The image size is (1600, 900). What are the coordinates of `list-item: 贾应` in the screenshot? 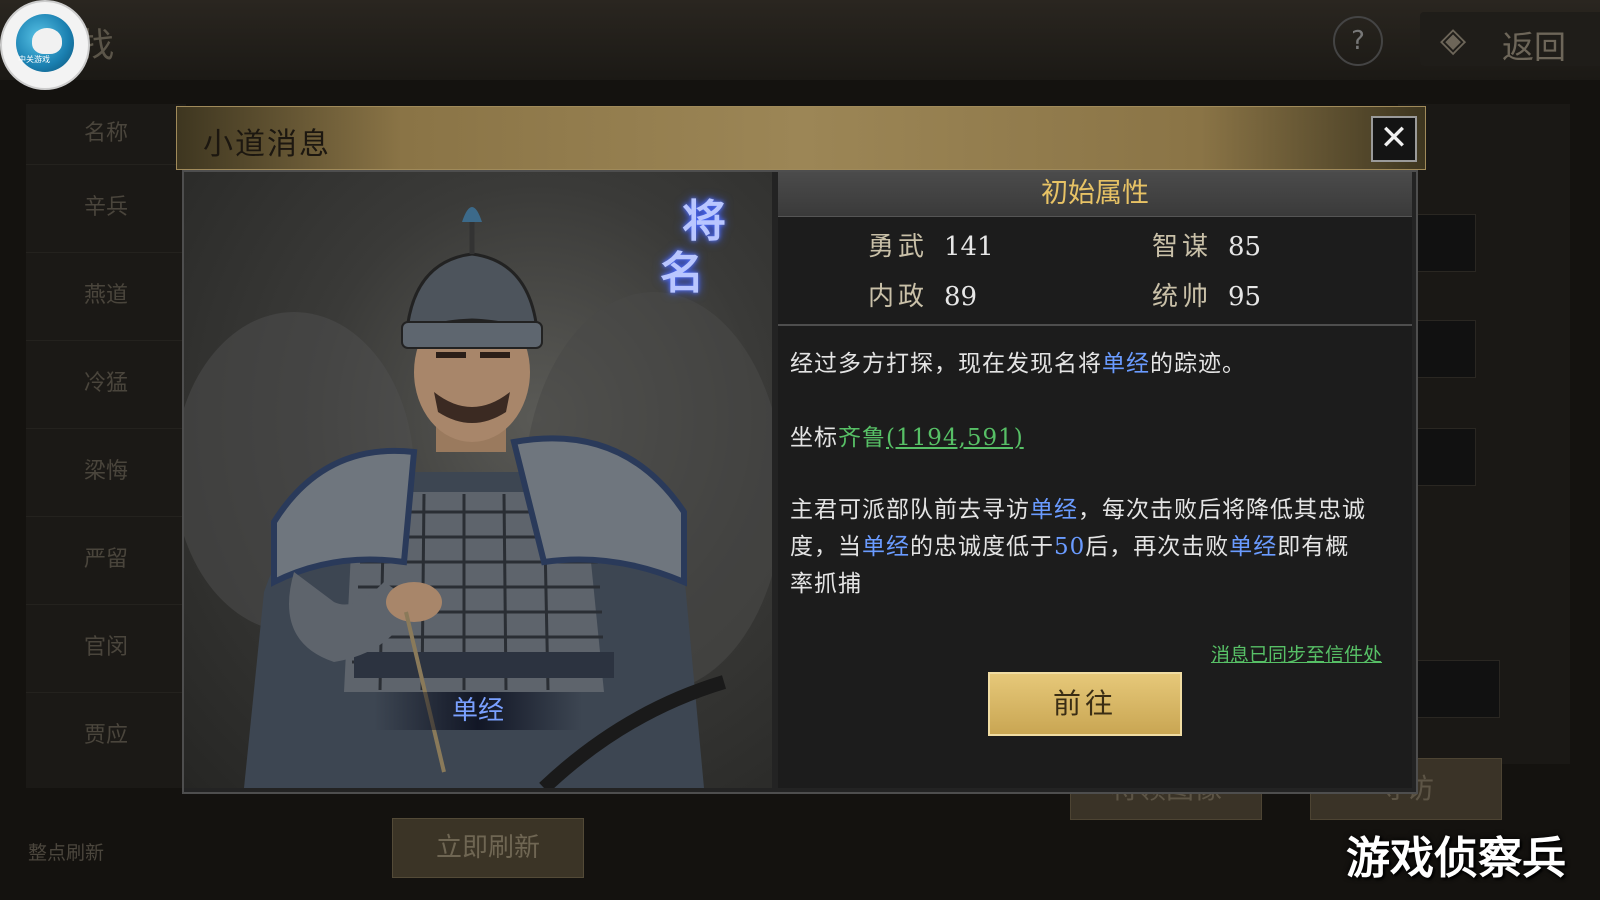 It's located at (106, 736).